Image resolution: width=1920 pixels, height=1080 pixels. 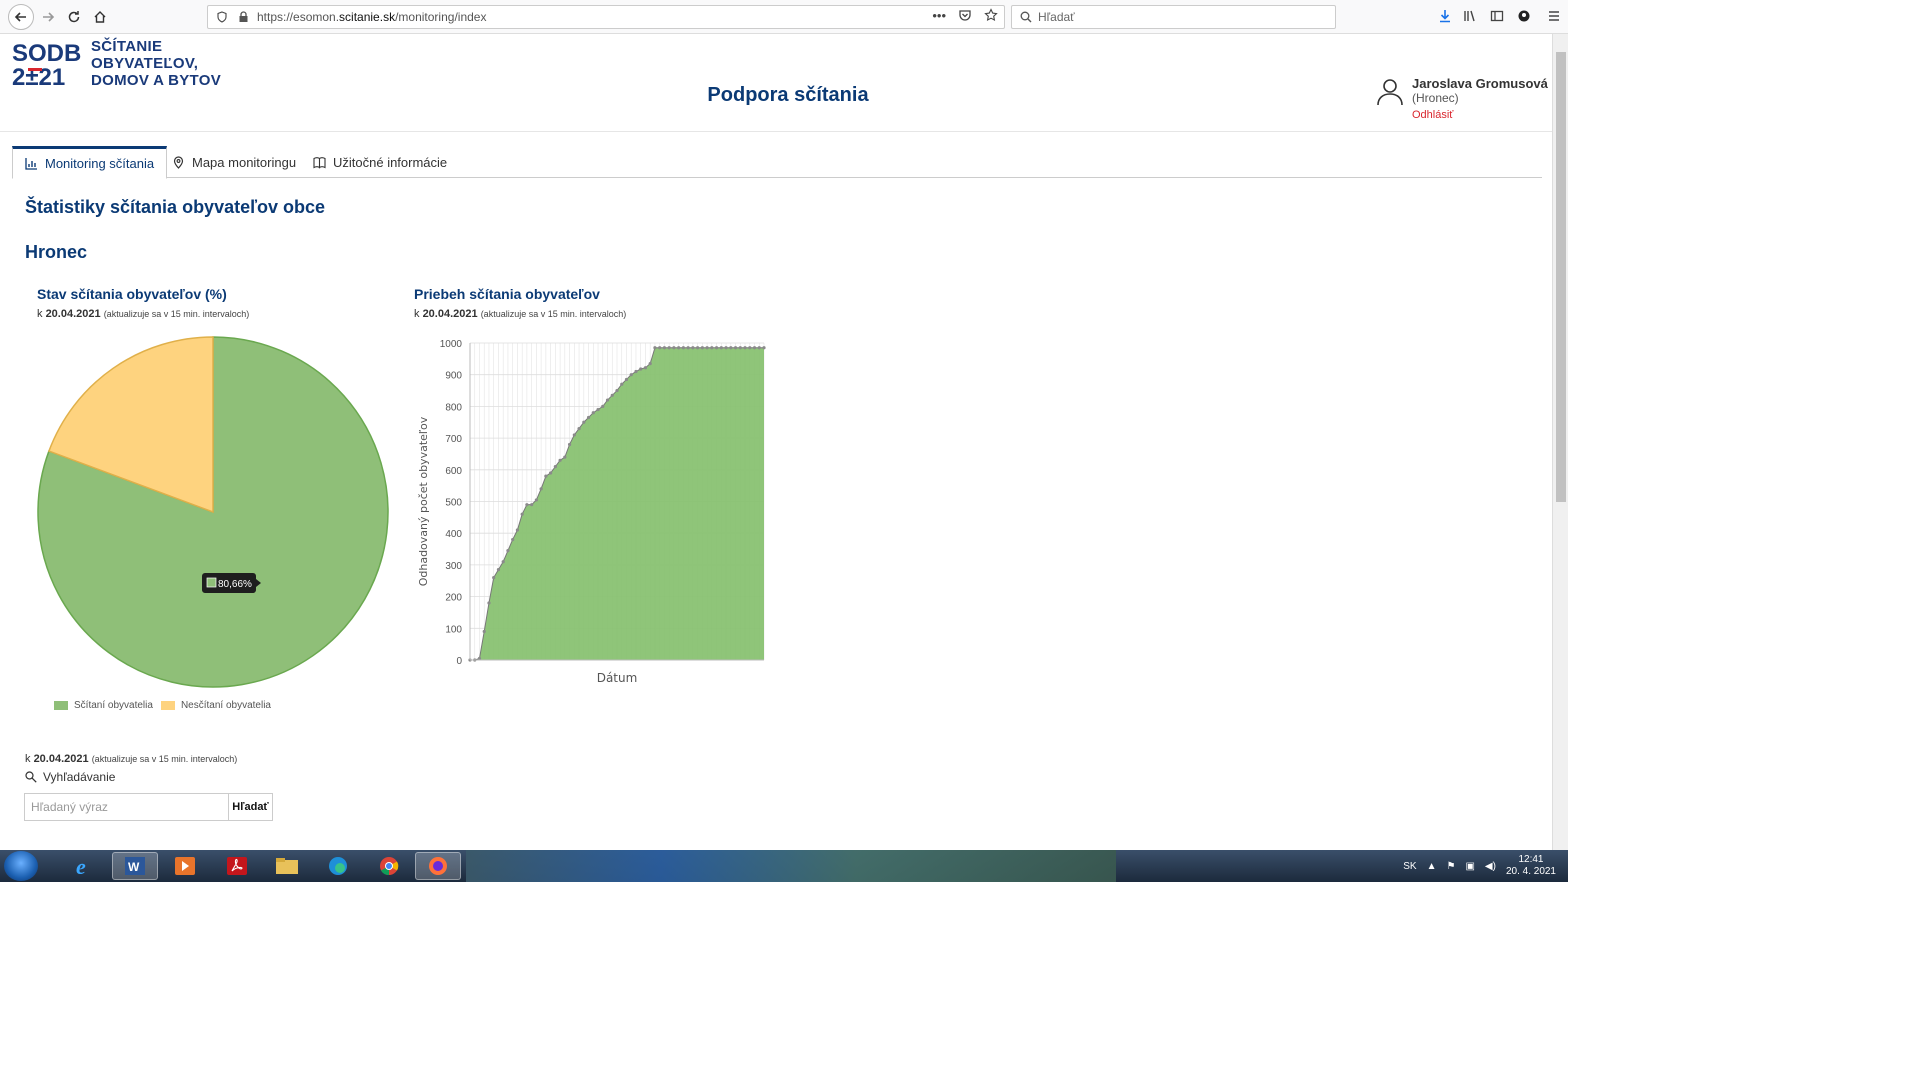 I want to click on pie-chart: 80,66%, so click(x=213, y=512).